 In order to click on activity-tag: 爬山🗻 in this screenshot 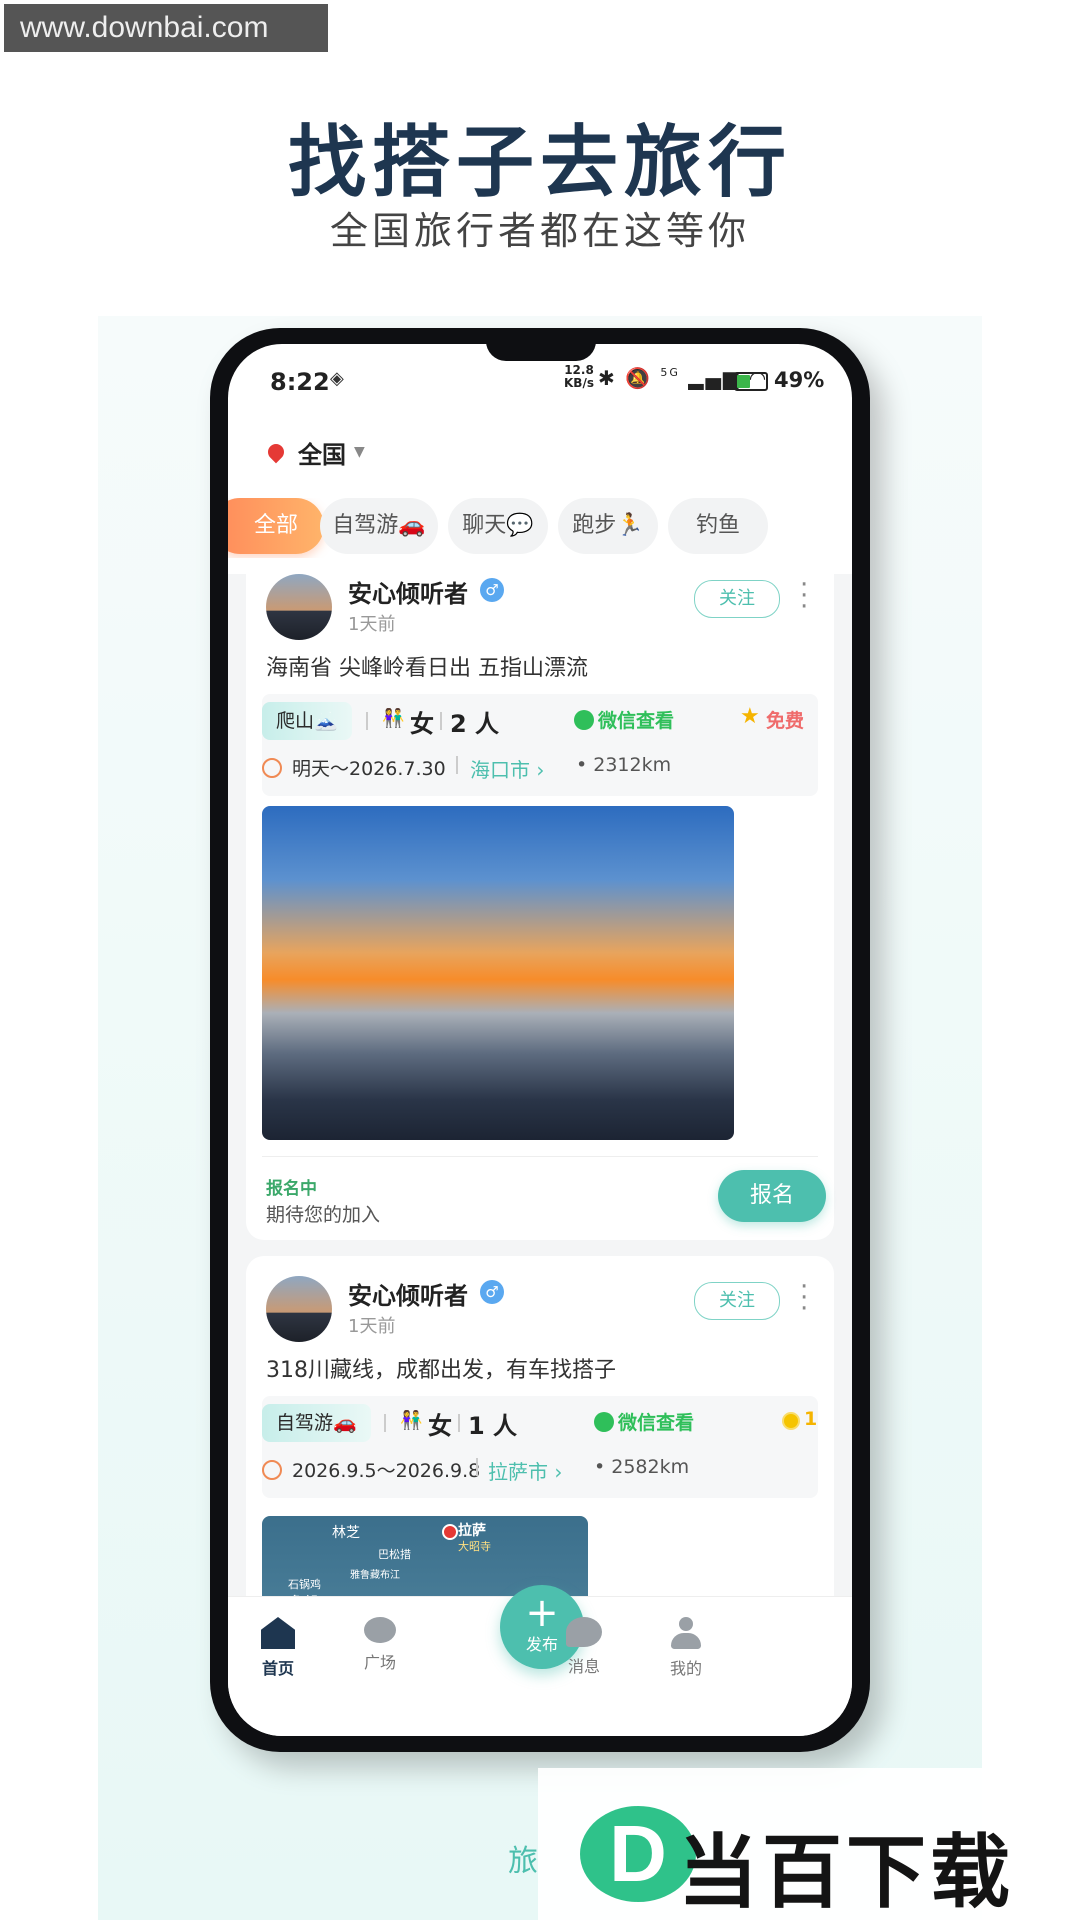, I will do `click(307, 721)`.